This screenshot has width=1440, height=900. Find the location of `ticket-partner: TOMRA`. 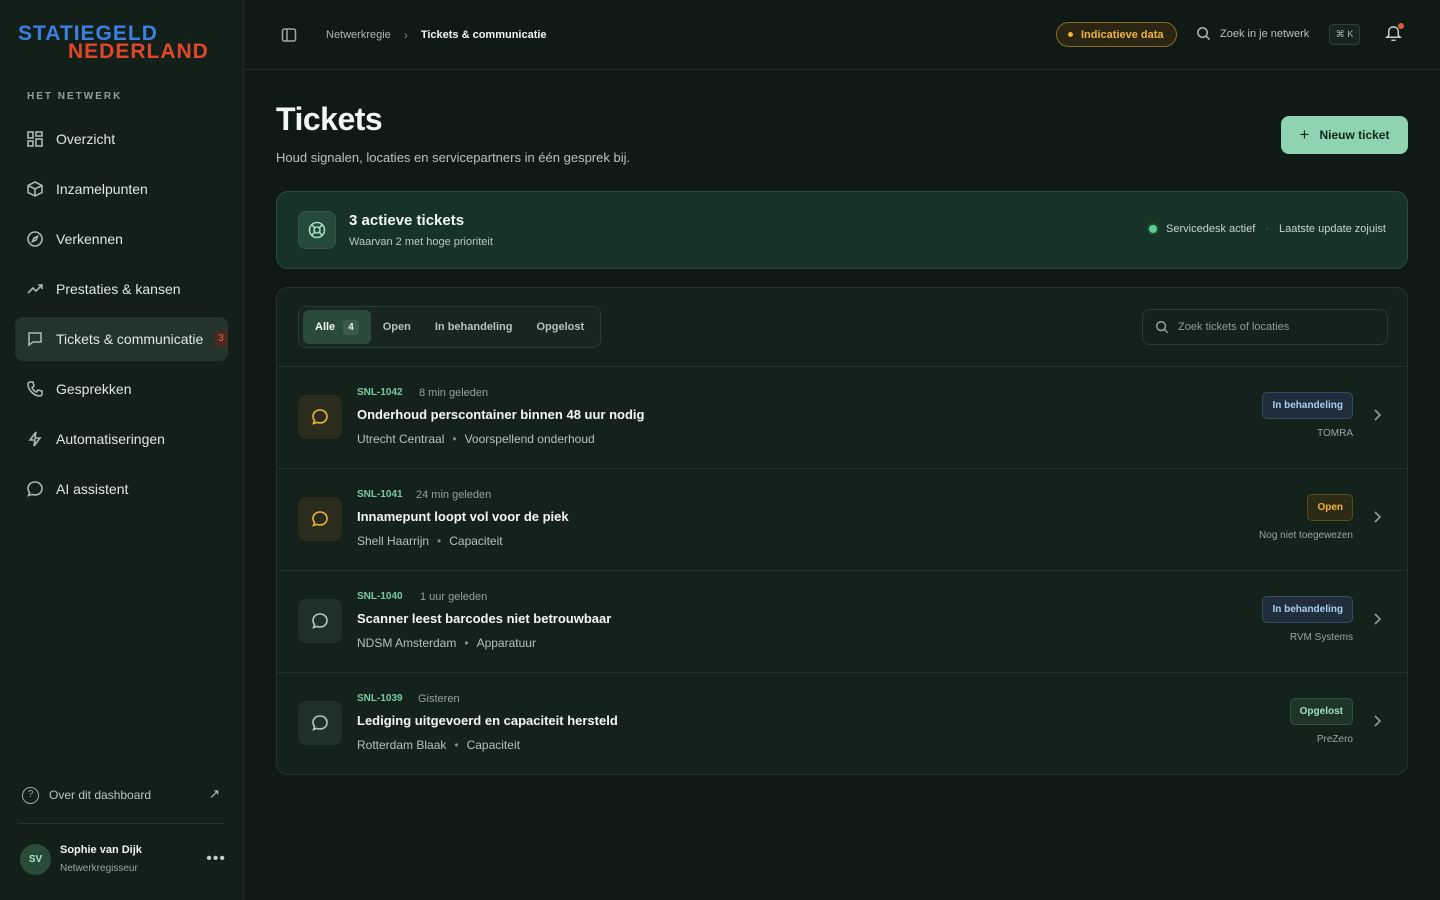

ticket-partner: TOMRA is located at coordinates (1335, 433).